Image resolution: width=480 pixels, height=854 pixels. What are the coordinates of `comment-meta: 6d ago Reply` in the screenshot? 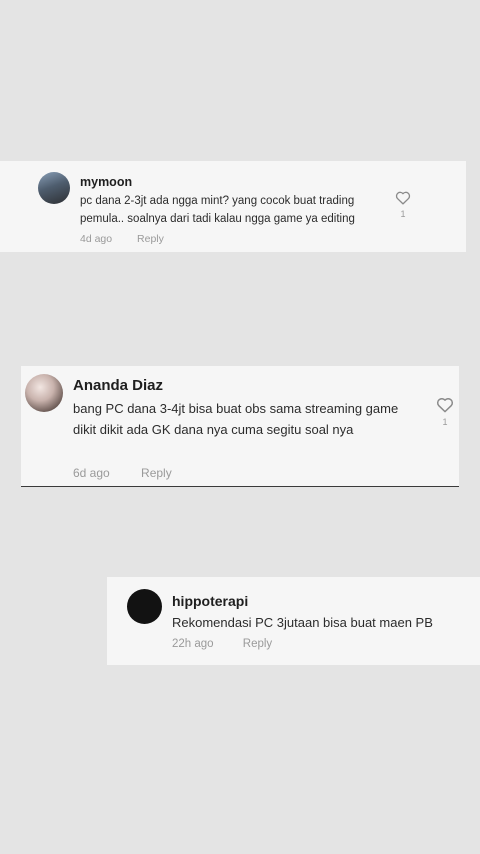 It's located at (122, 473).